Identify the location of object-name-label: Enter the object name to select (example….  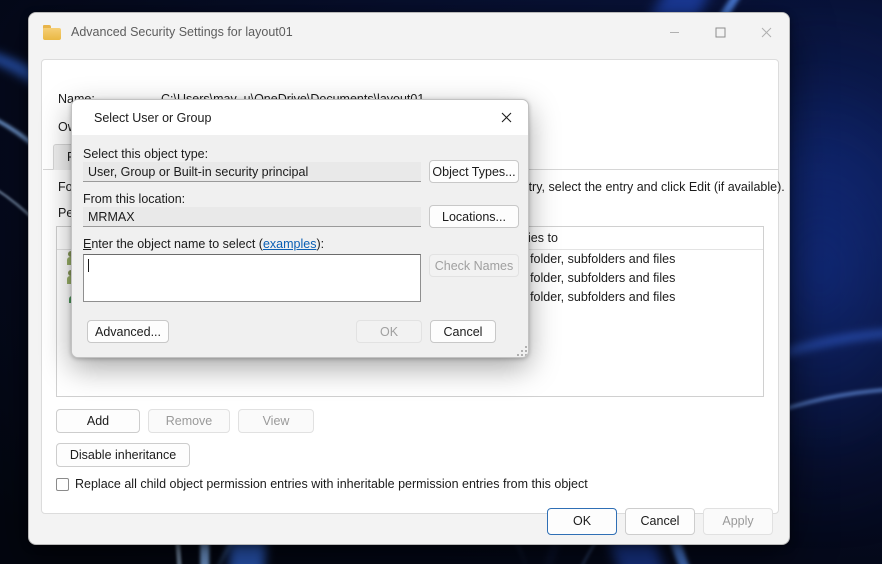
(203, 244).